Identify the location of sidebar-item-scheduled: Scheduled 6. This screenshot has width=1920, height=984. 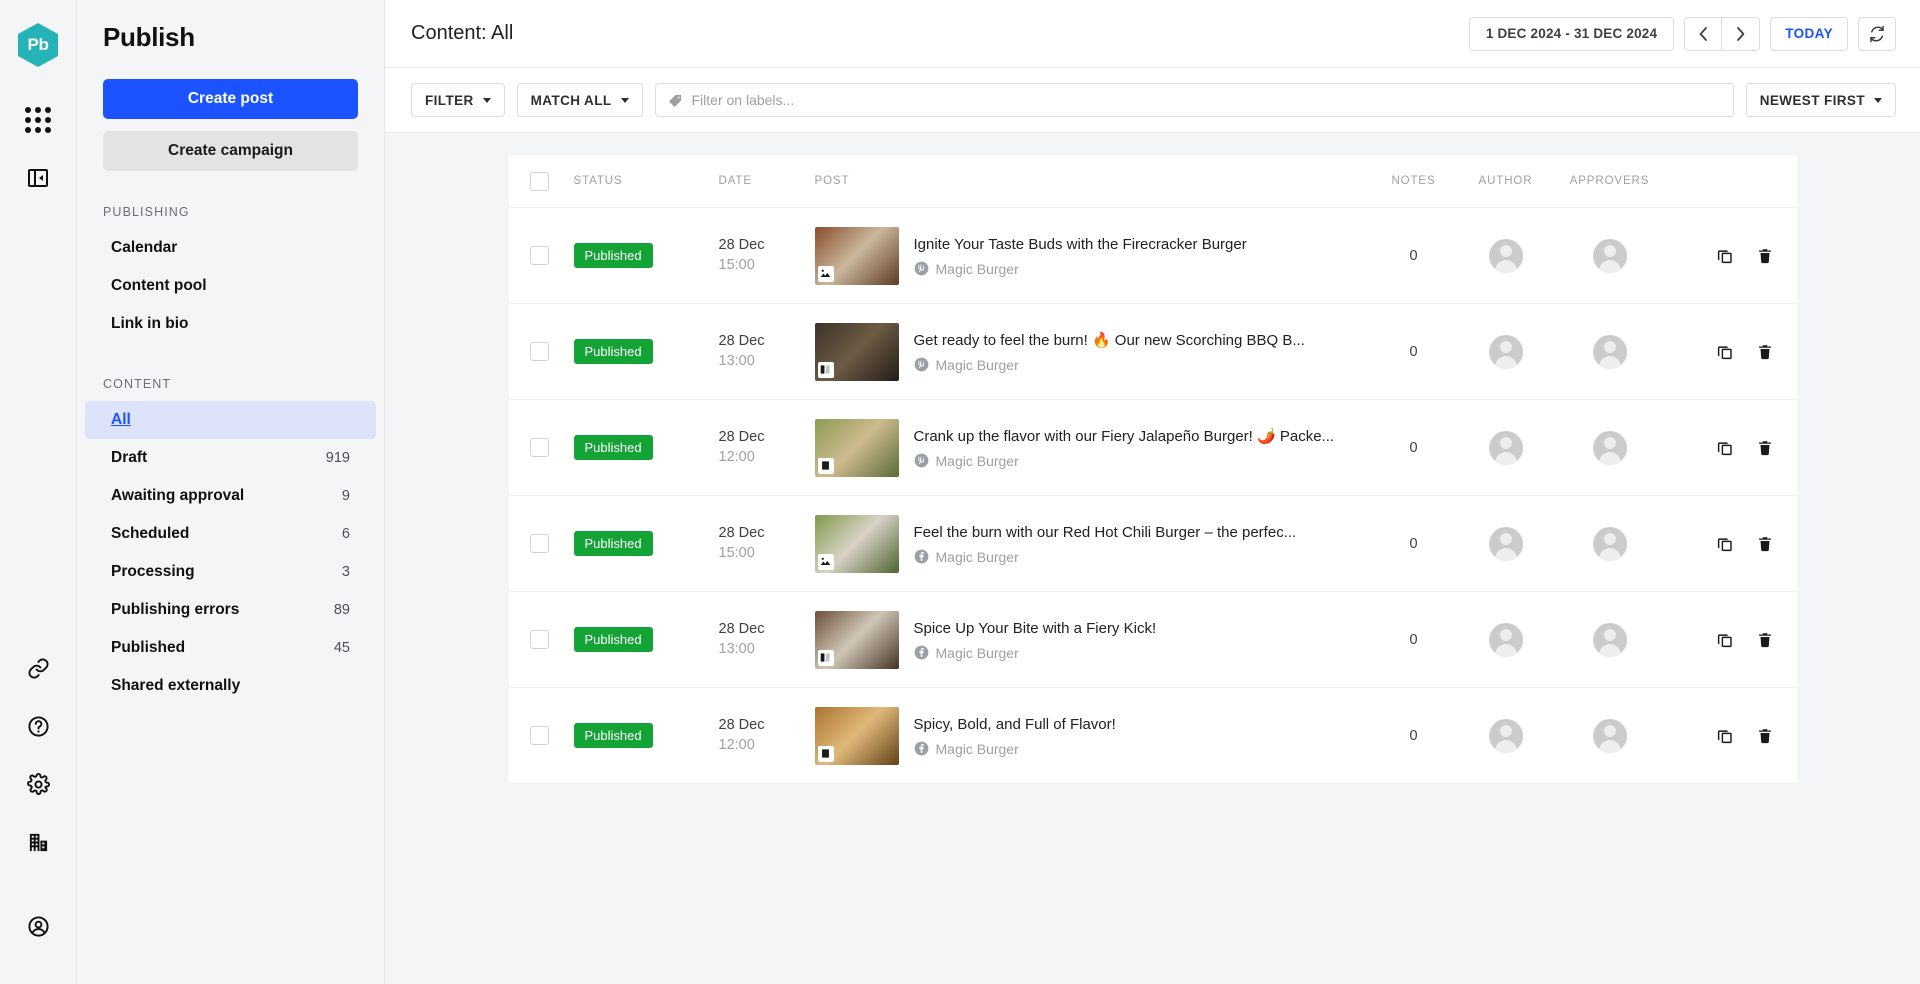
(230, 534).